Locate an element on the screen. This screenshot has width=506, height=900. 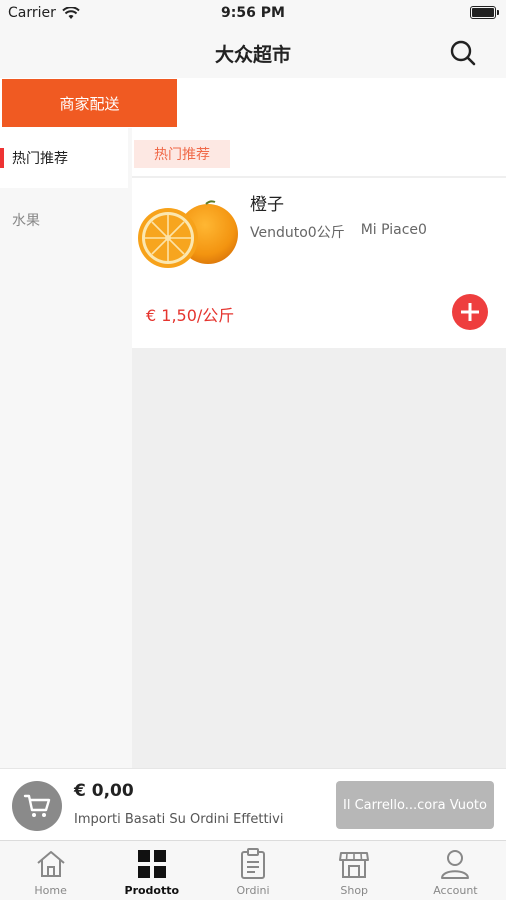
sidebar-item-fruit: 水果 is located at coordinates (64, 220).